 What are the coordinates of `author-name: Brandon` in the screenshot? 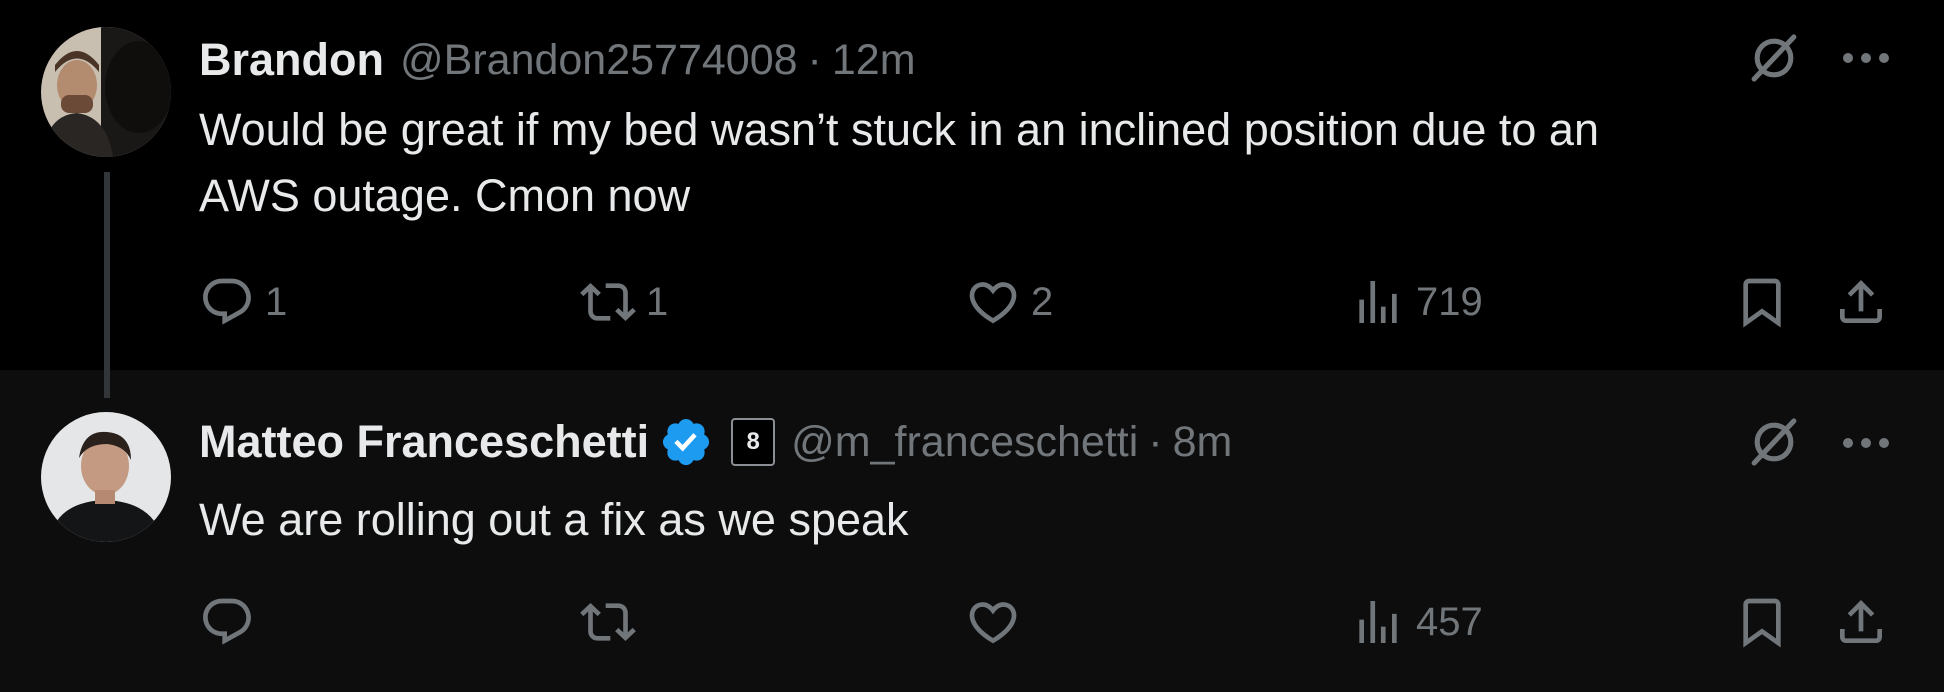 It's located at (291, 60).